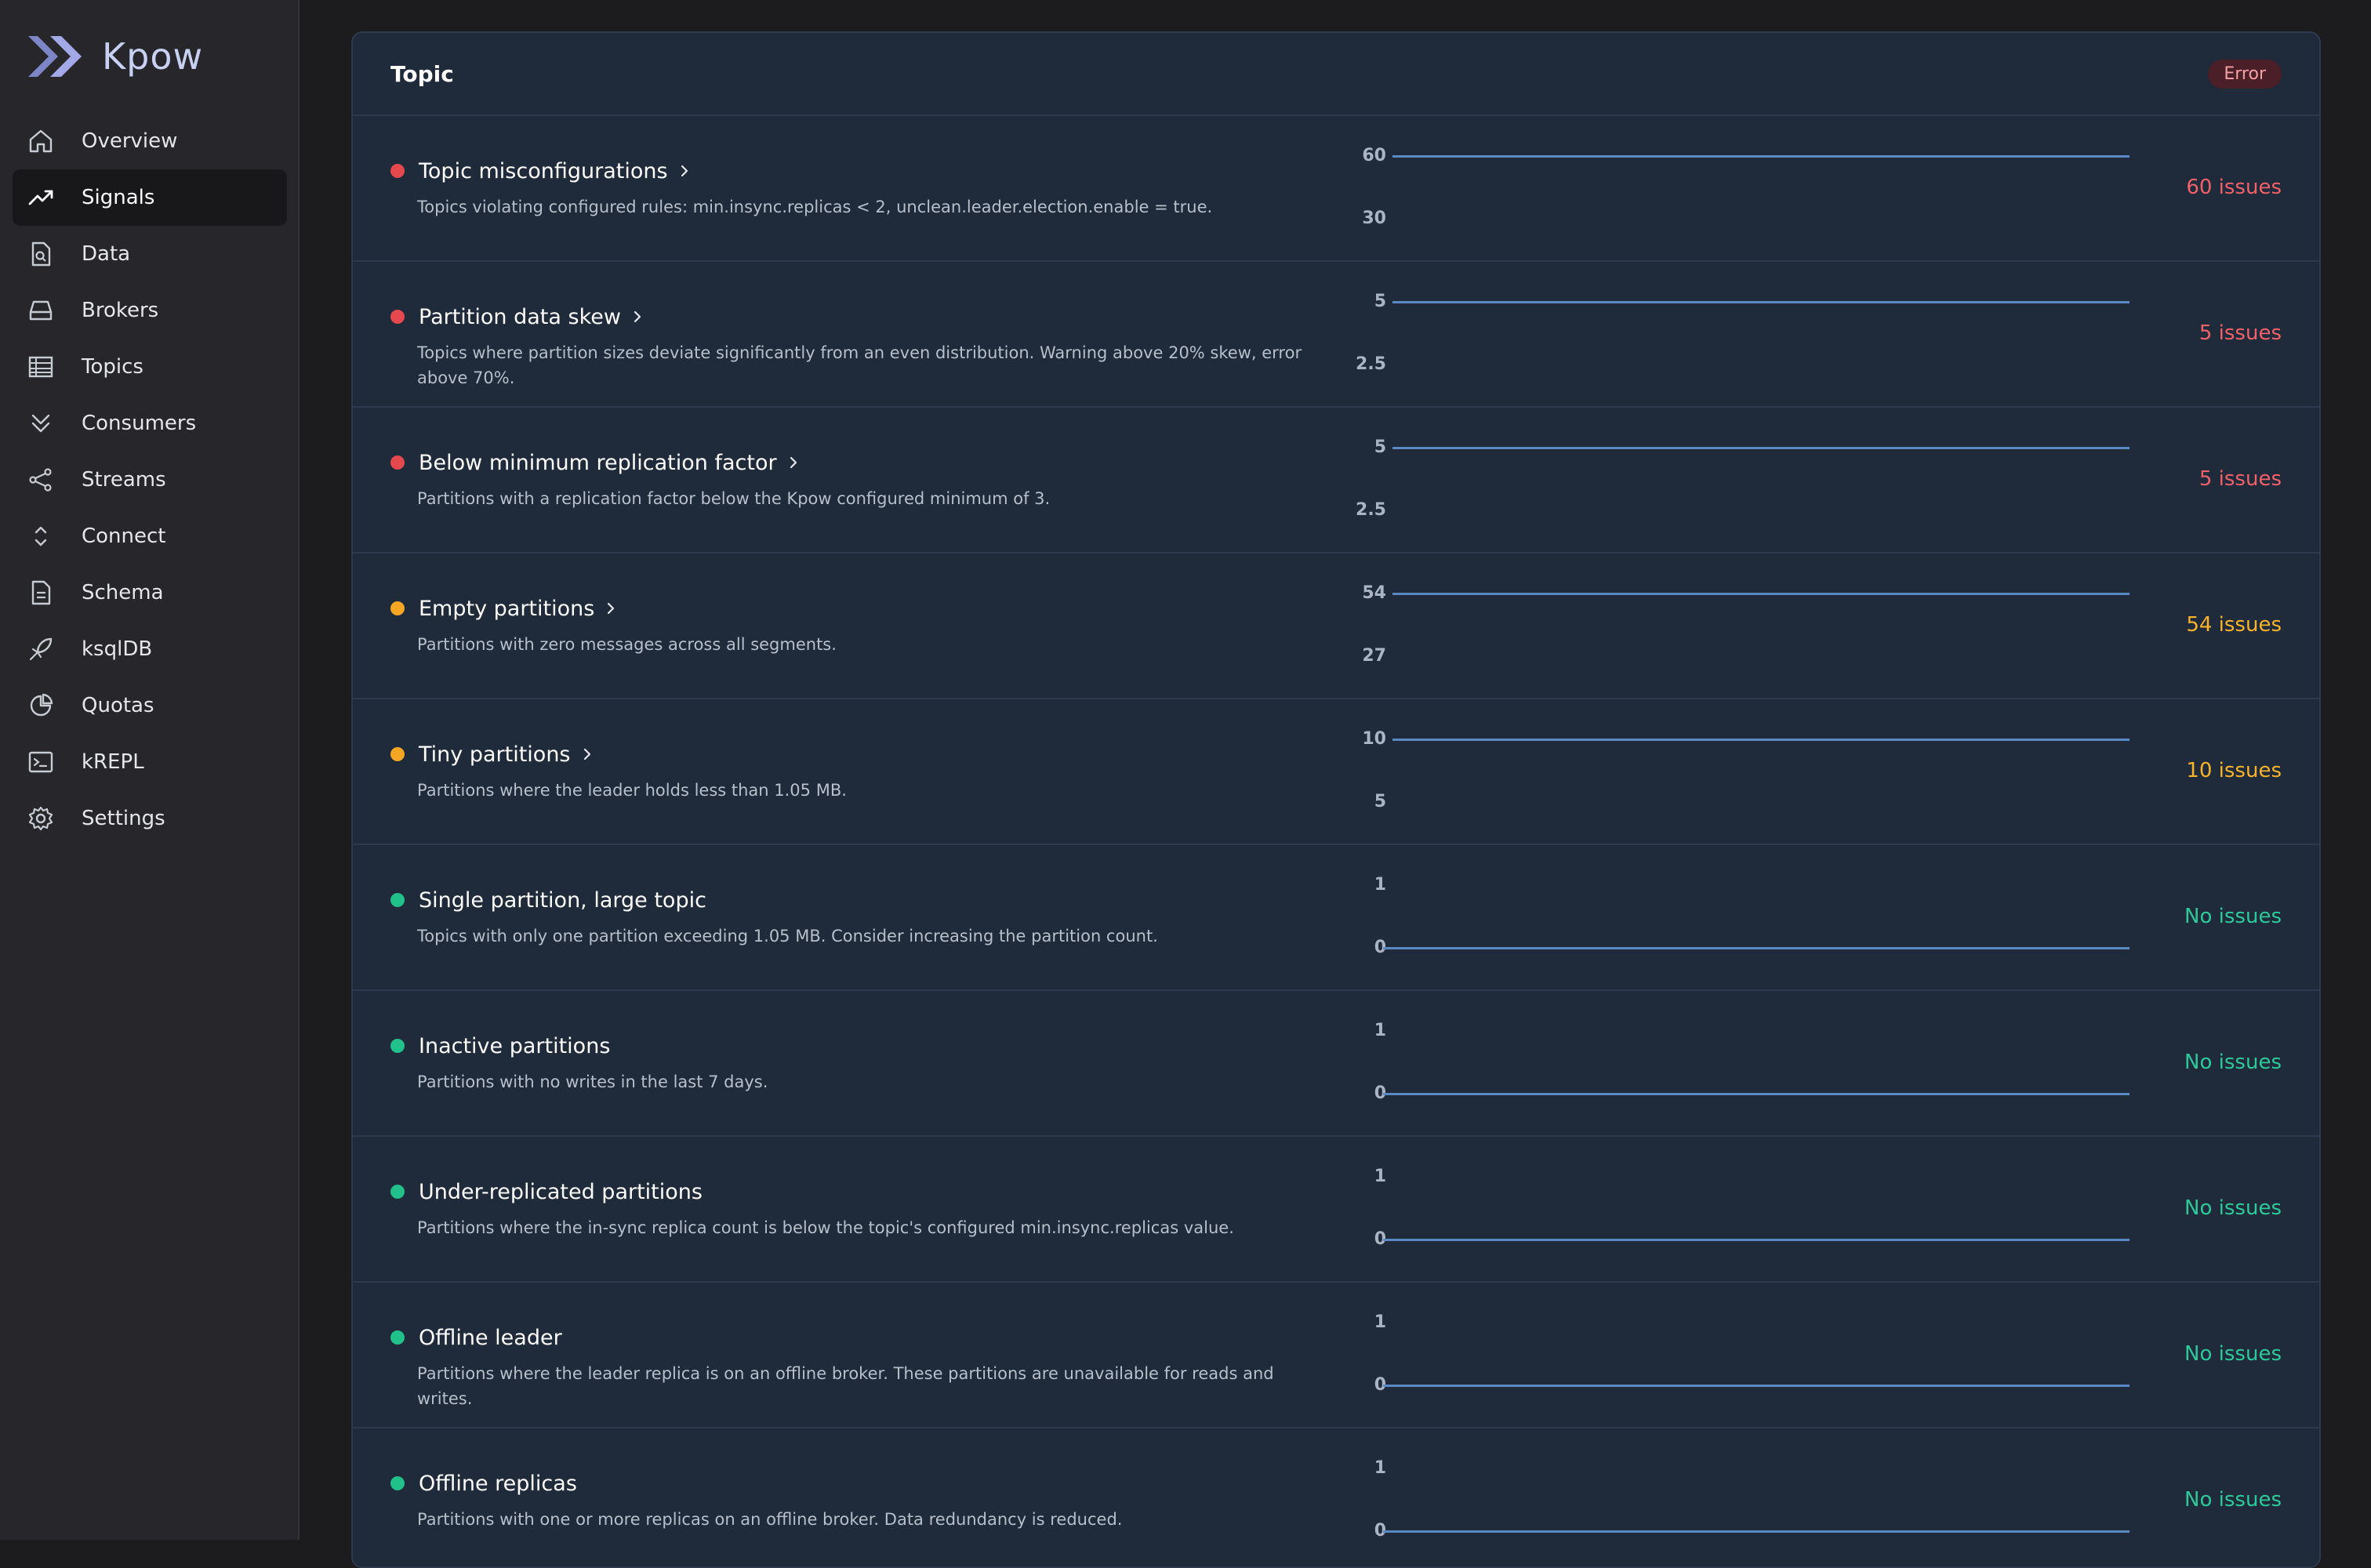 This screenshot has height=1568, width=2371. I want to click on y-tick-top: 60, so click(1362, 155).